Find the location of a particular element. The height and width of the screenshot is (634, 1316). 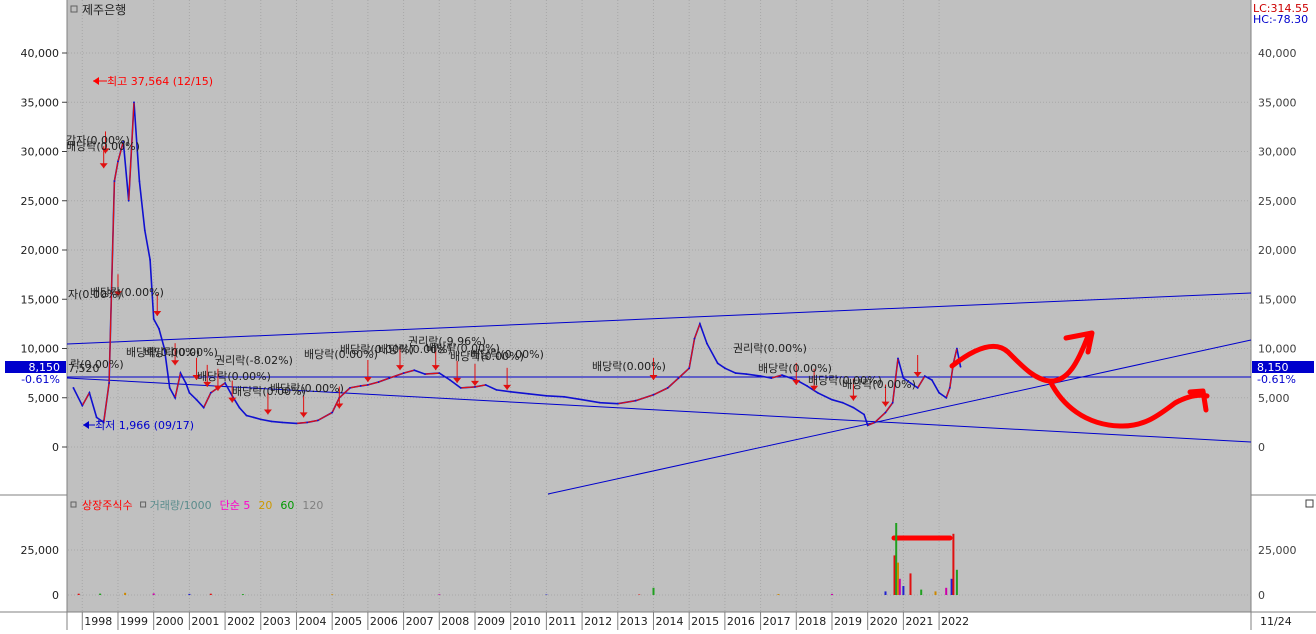

x-tick-label: 2021 is located at coordinates (919, 621).